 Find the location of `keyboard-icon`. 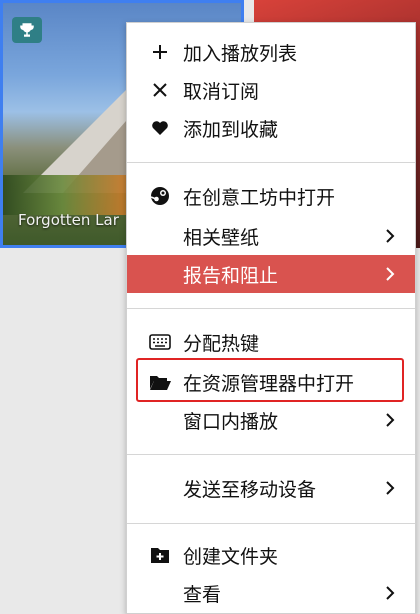

keyboard-icon is located at coordinates (160, 342).